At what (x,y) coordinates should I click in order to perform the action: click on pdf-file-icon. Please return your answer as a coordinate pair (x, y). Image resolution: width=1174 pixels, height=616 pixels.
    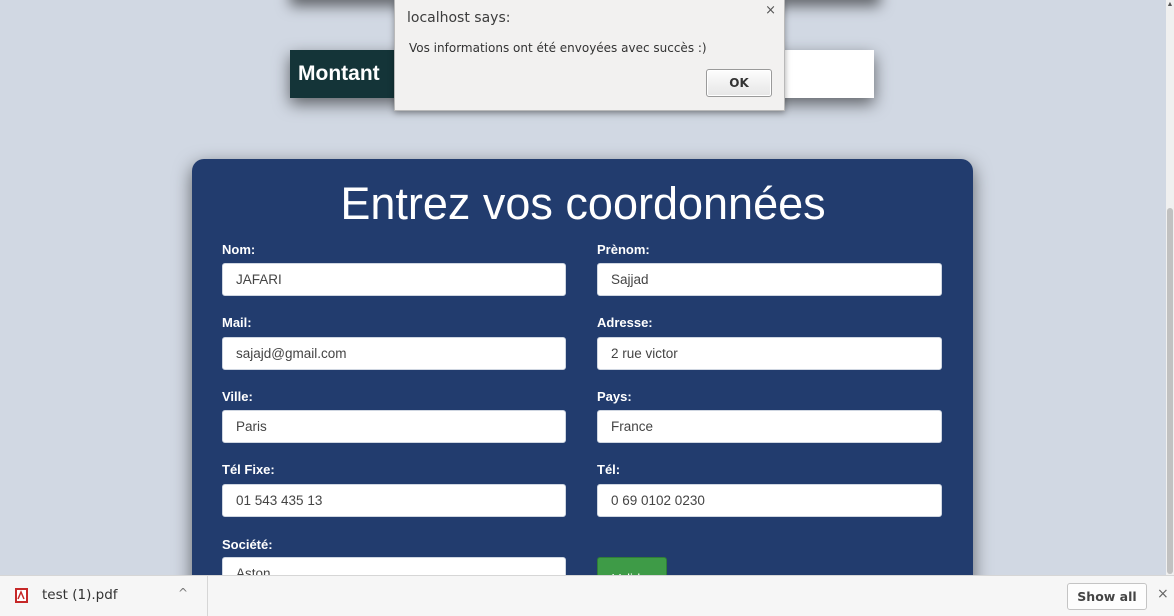
    Looking at the image, I should click on (21, 595).